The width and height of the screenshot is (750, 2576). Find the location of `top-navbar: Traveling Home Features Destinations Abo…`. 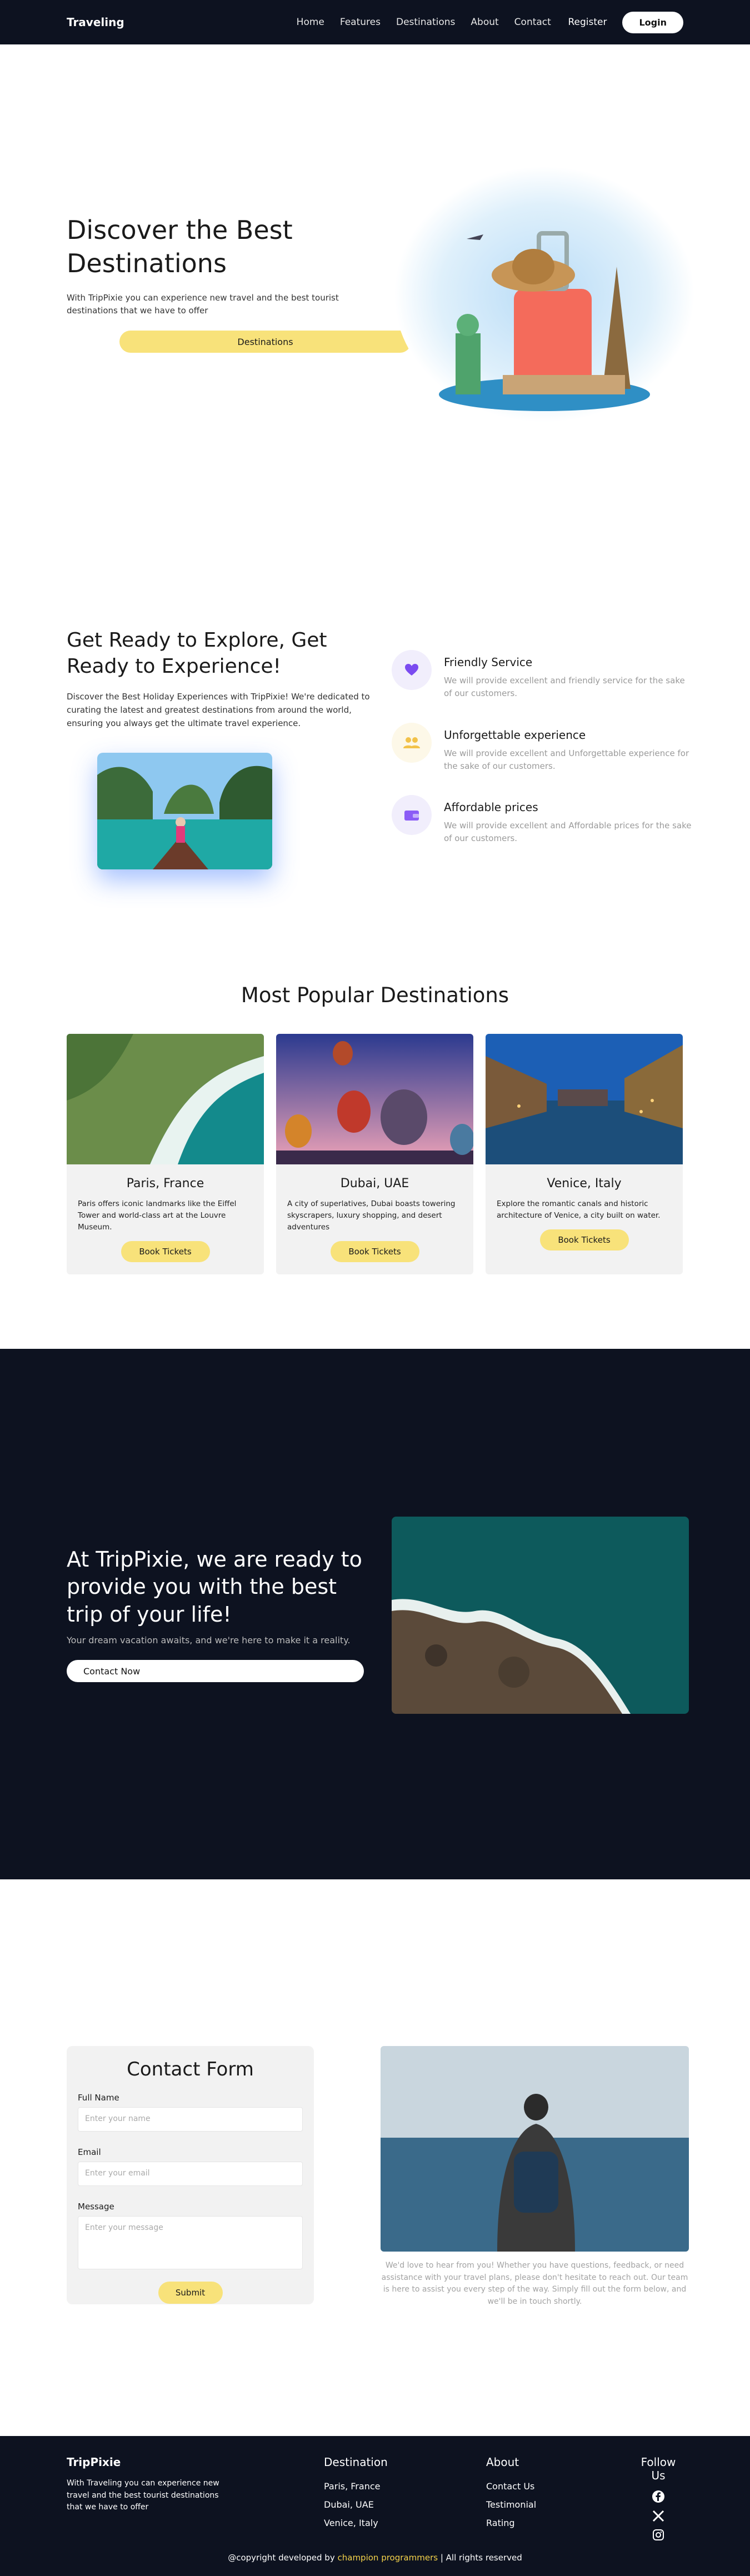

top-navbar: Traveling Home Features Destinations Abo… is located at coordinates (375, 22).